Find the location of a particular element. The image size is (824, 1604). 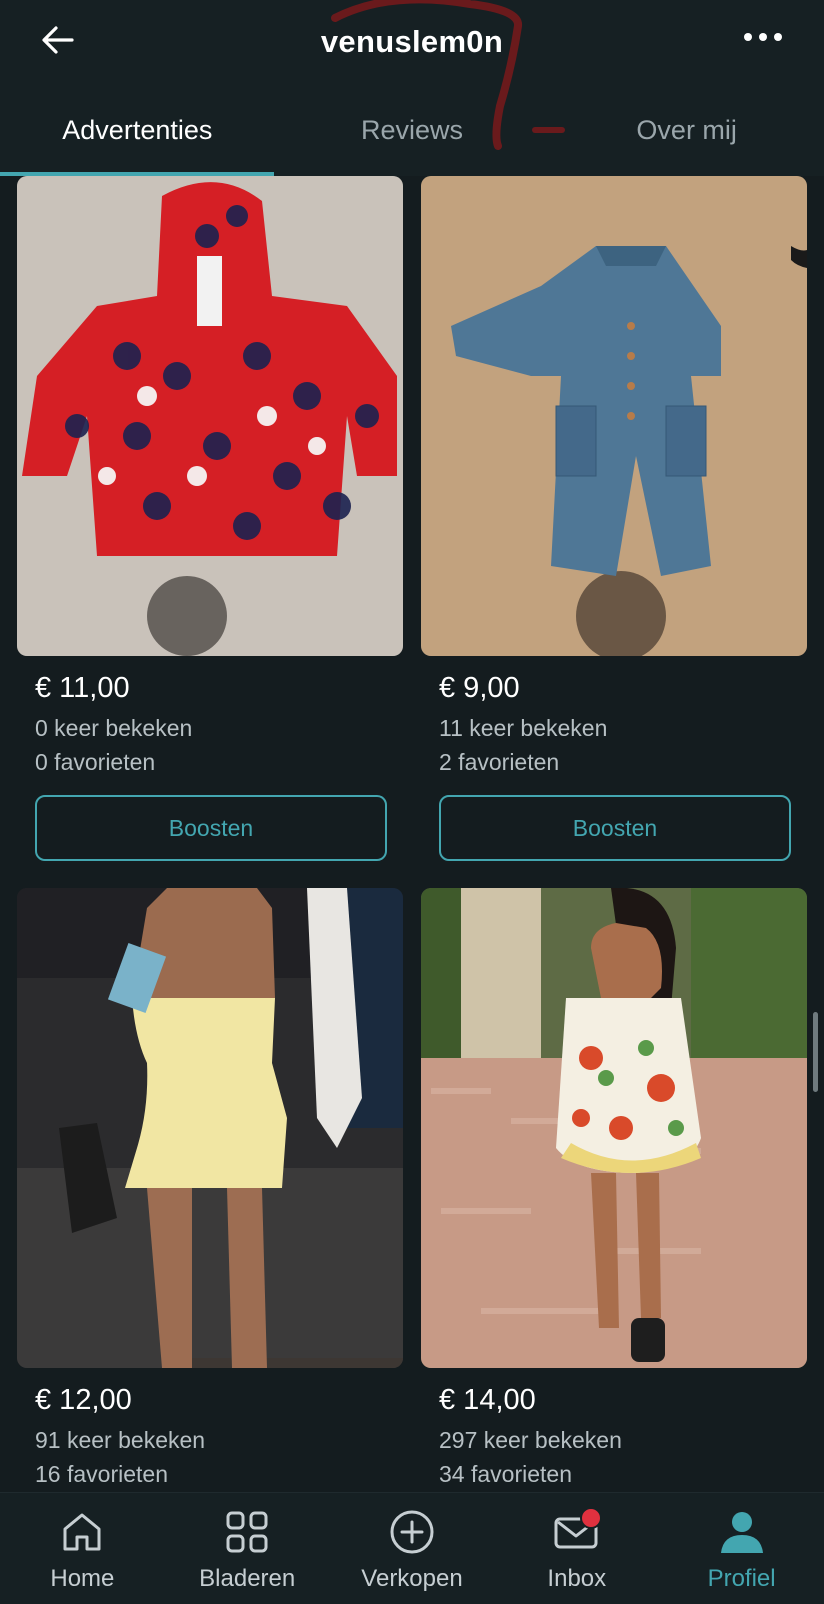

nav-label: Verkopen is located at coordinates (412, 1578).